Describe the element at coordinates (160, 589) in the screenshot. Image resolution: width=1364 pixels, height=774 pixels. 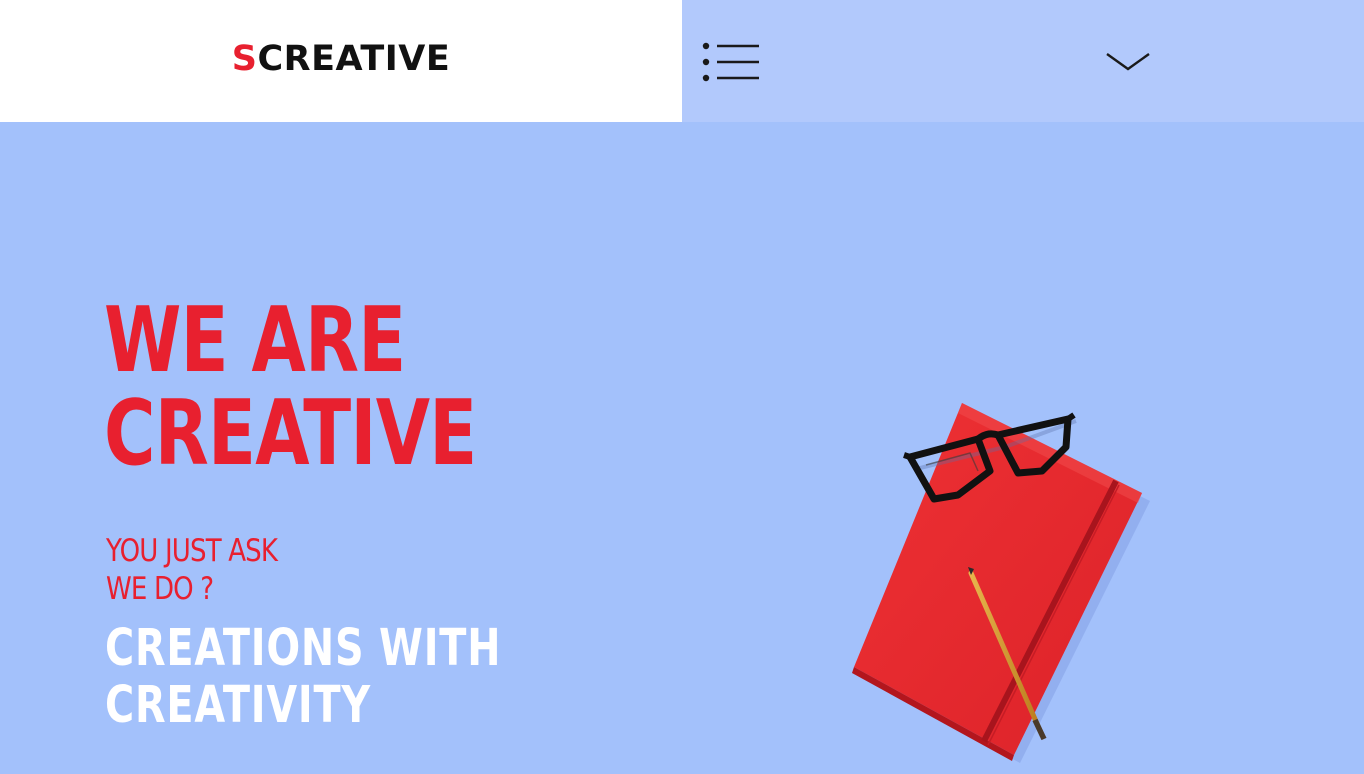
I see `hero-subtitle-line-2: WE DO ?` at that location.